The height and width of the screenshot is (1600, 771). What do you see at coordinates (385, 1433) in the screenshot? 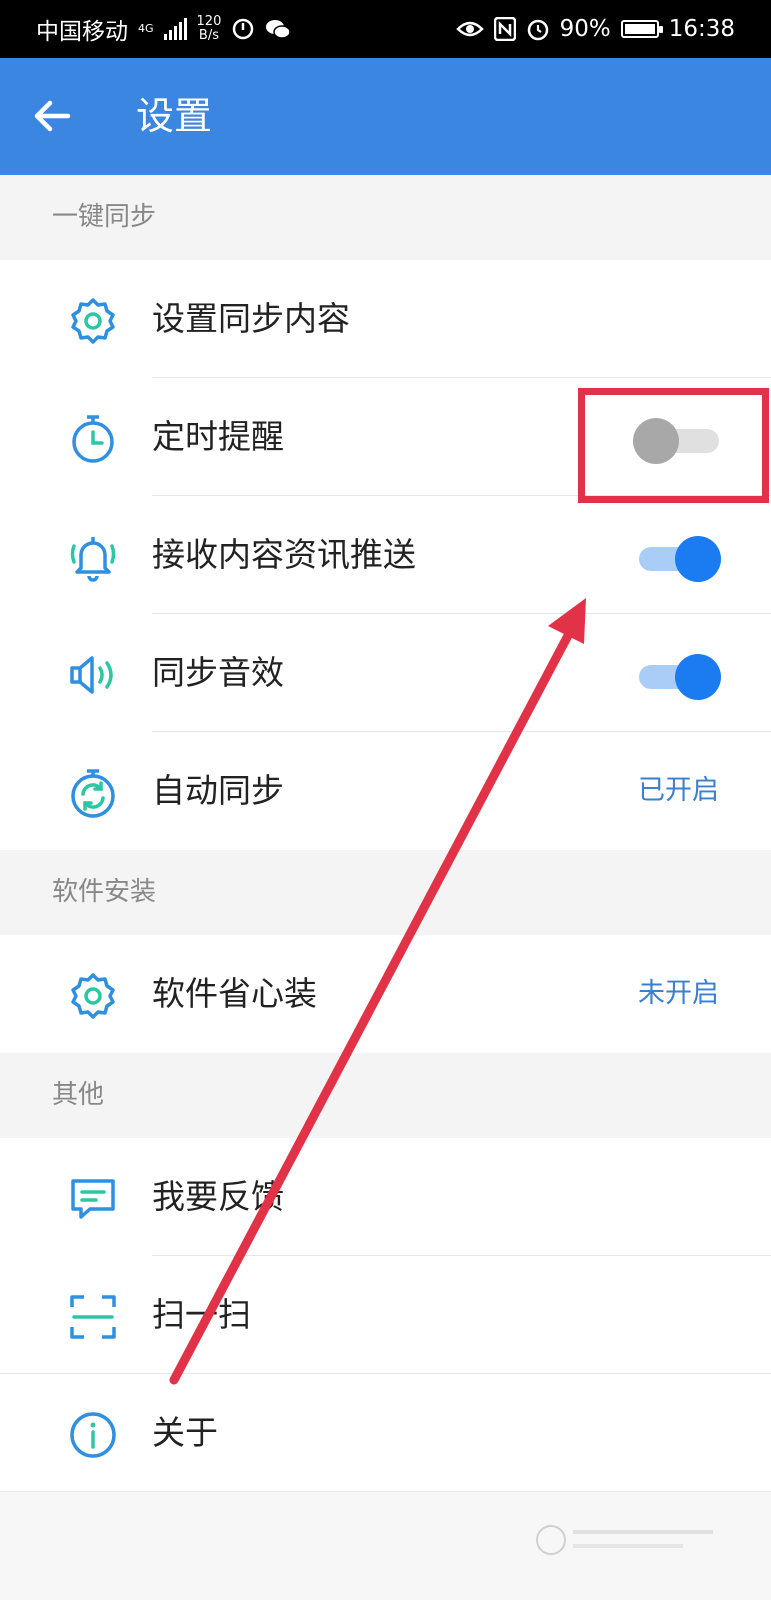
I see `setting-row-about: 关于` at bounding box center [385, 1433].